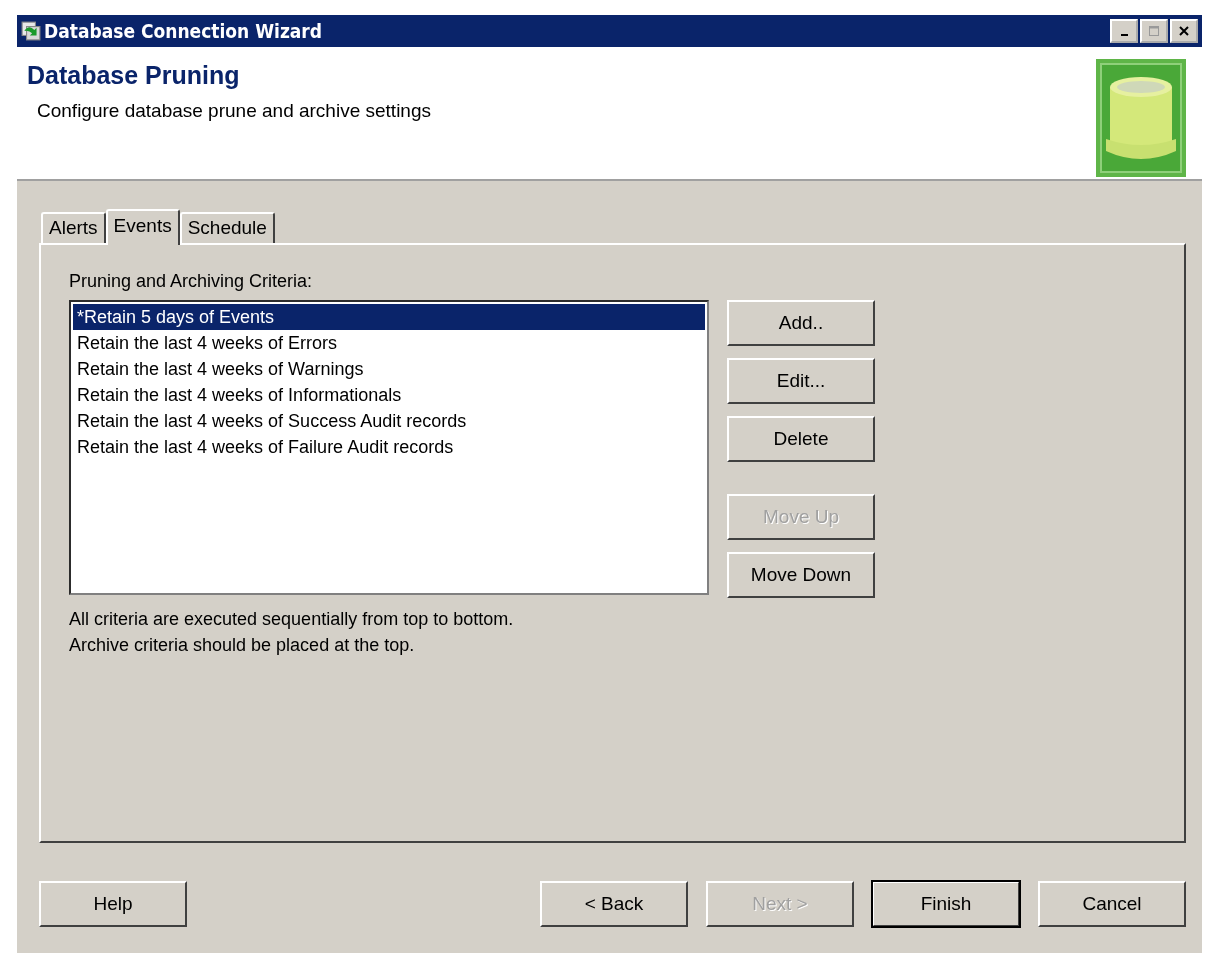 The width and height of the screenshot is (1207, 953). I want to click on database-icon, so click(1141, 118).